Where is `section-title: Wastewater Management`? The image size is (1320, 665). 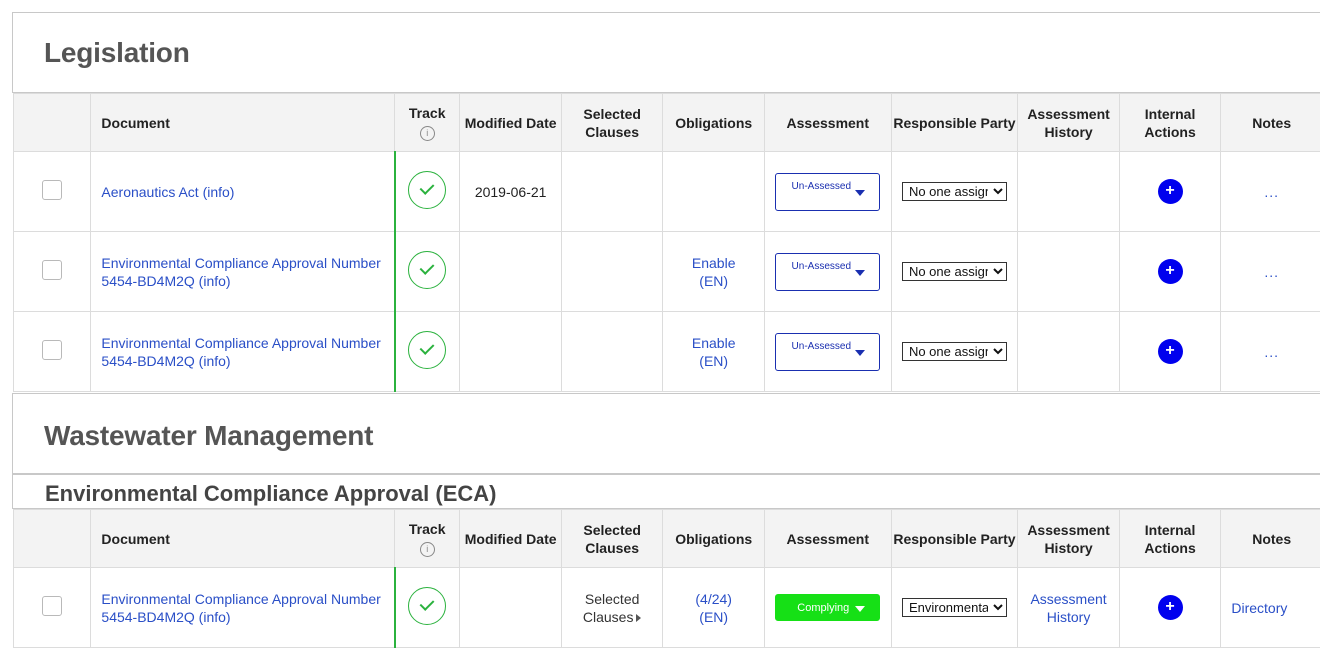
section-title: Wastewater Management is located at coordinates (209, 435).